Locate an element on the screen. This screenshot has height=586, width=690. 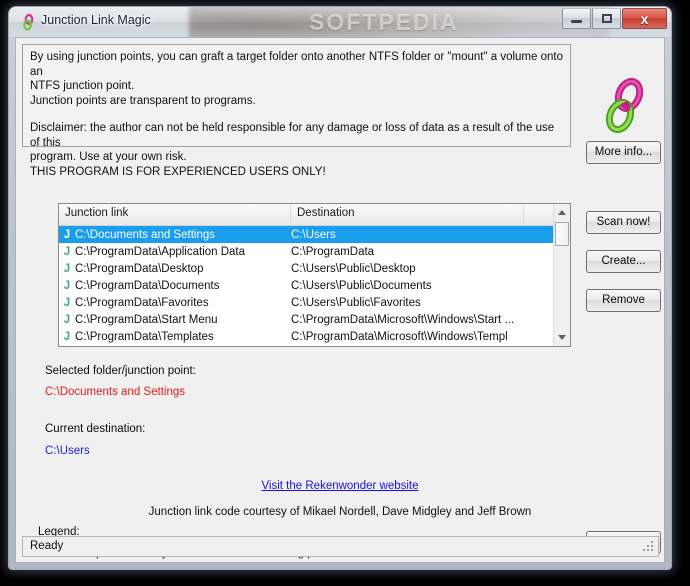
maximize-icon is located at coordinates (606, 18).